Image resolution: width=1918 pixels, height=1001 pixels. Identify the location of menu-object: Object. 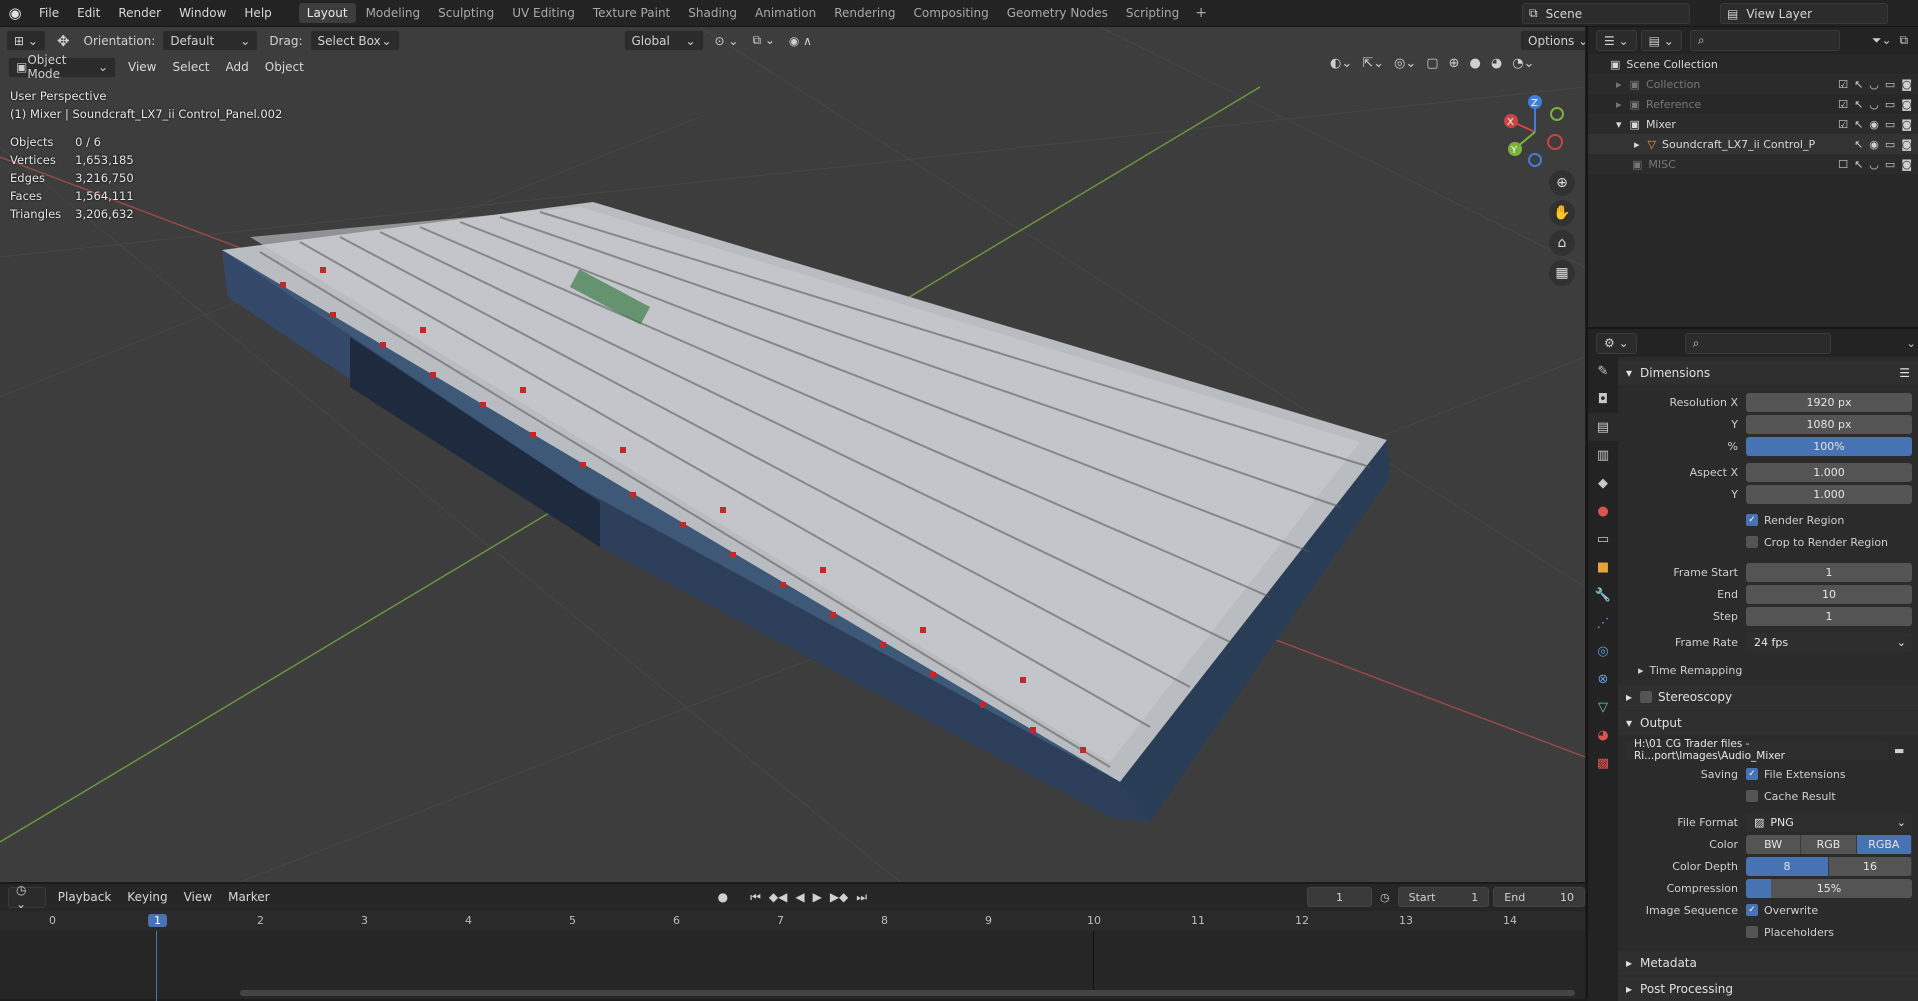
(284, 67).